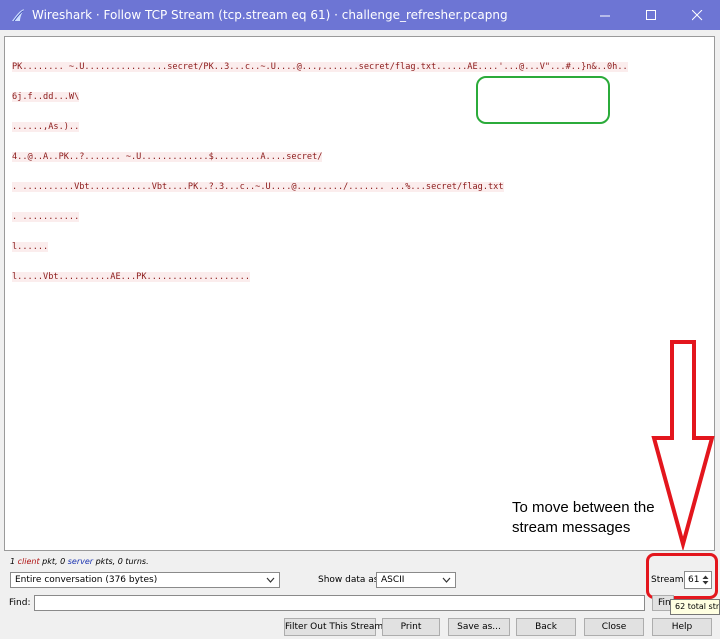  I want to click on green-highlight-box, so click(543, 100).